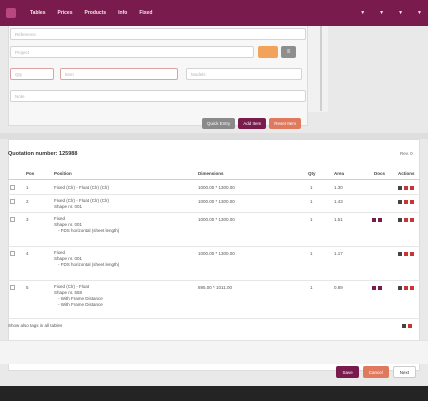 The height and width of the screenshot is (401, 428). I want to click on col-pos: Pos, so click(30, 173).